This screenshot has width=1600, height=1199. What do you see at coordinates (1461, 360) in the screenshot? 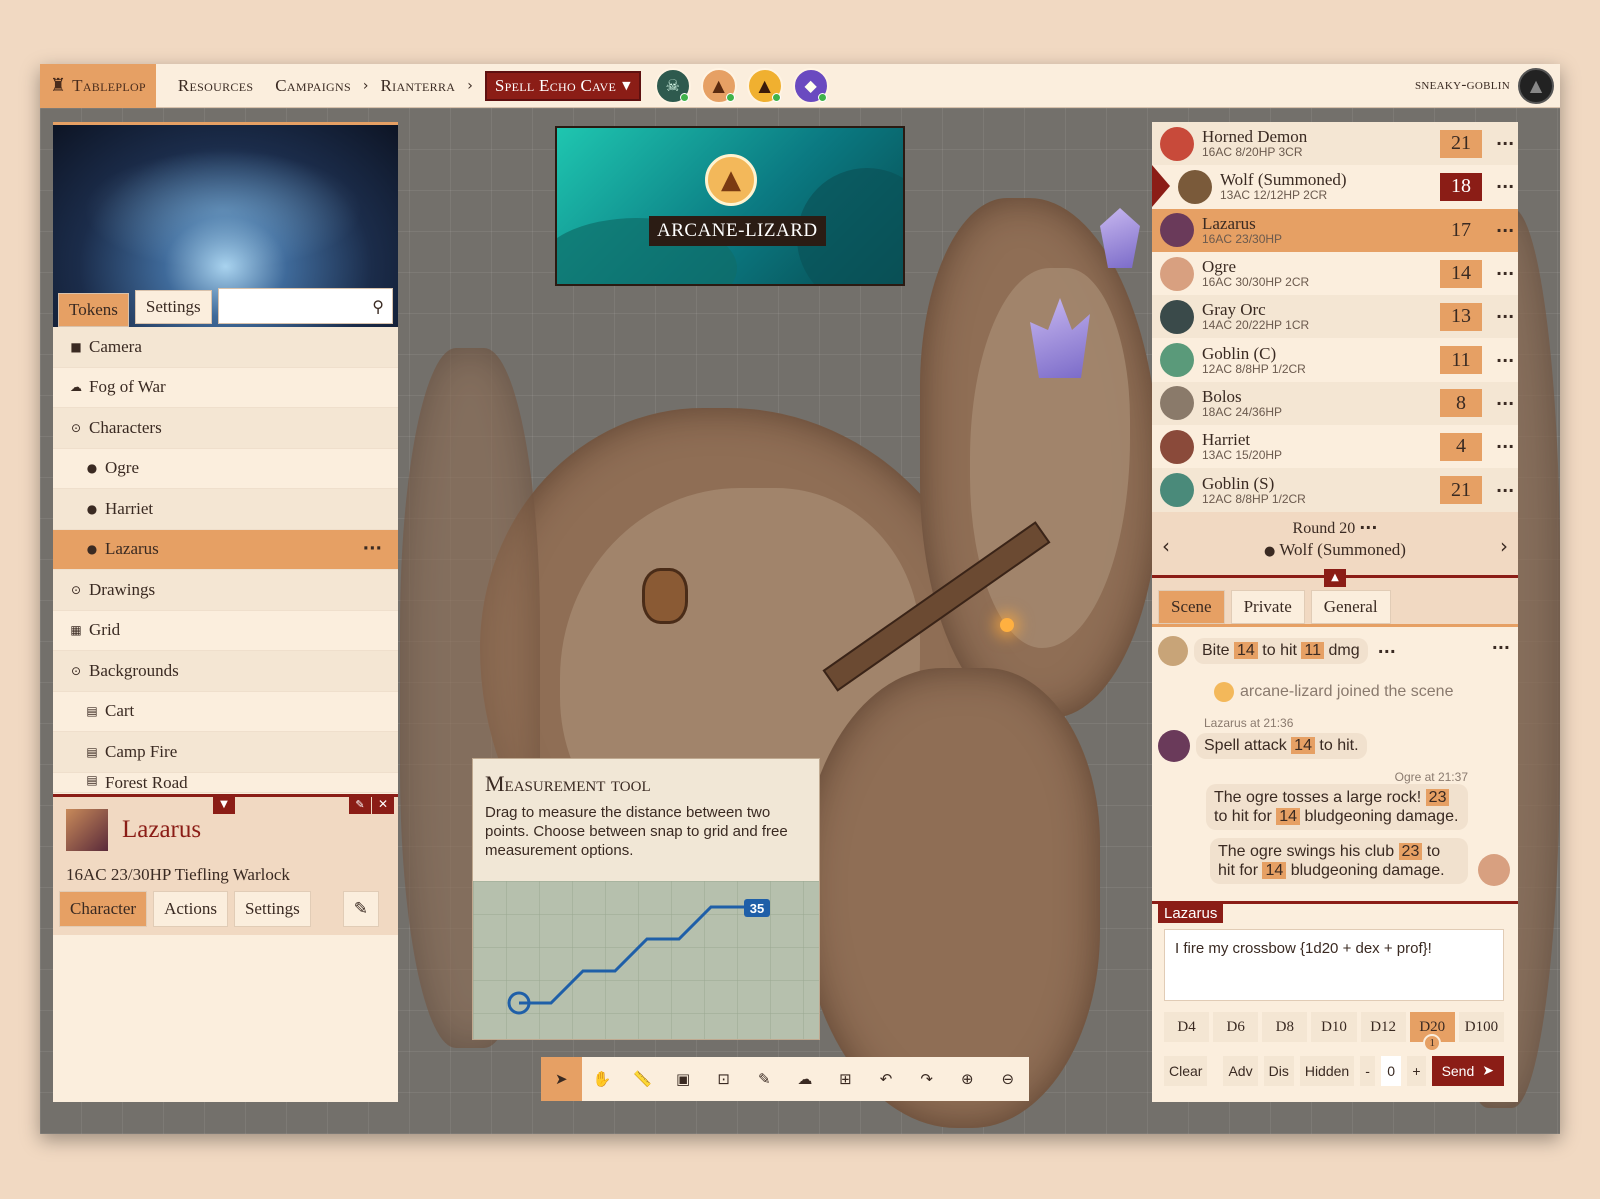
I see `initiative-score: 11` at bounding box center [1461, 360].